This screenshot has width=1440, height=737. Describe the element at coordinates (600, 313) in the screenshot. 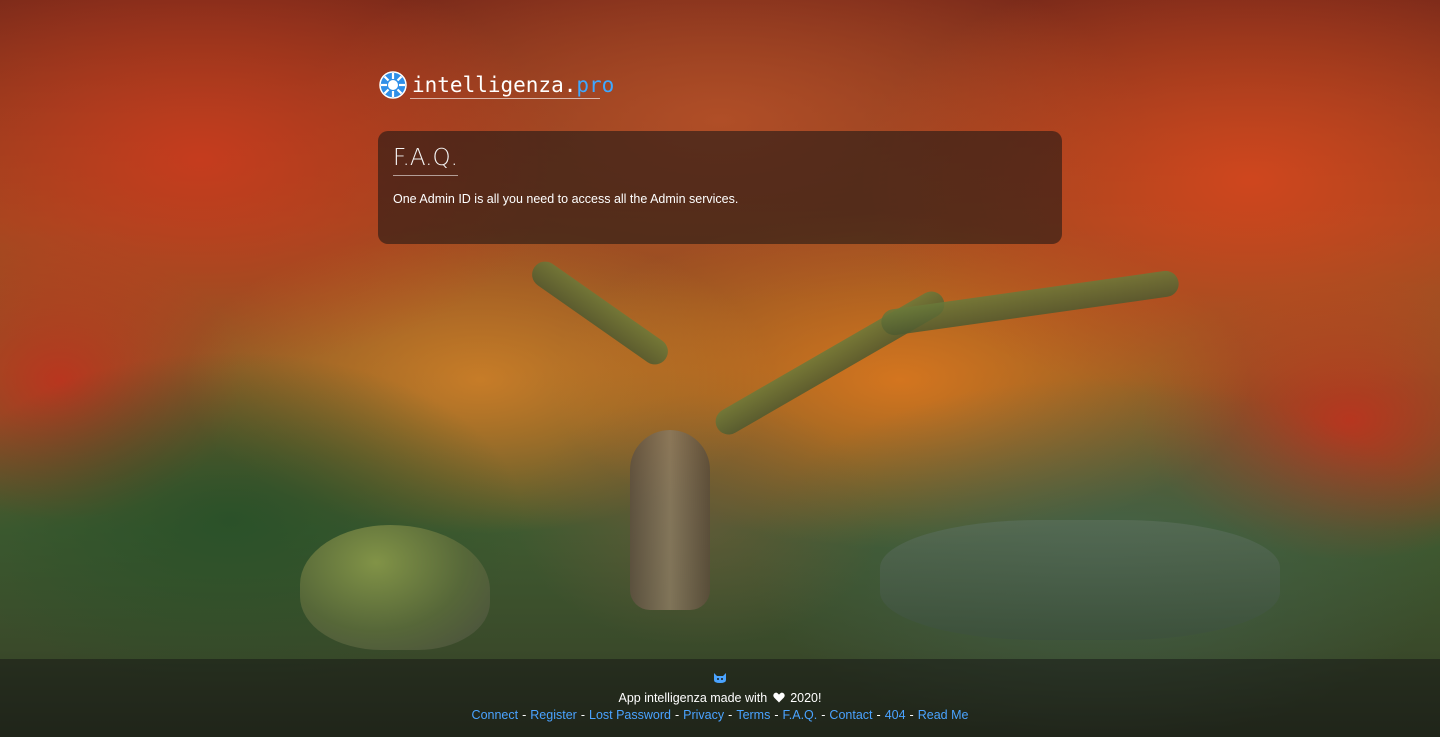

I see `background-branch-left` at that location.